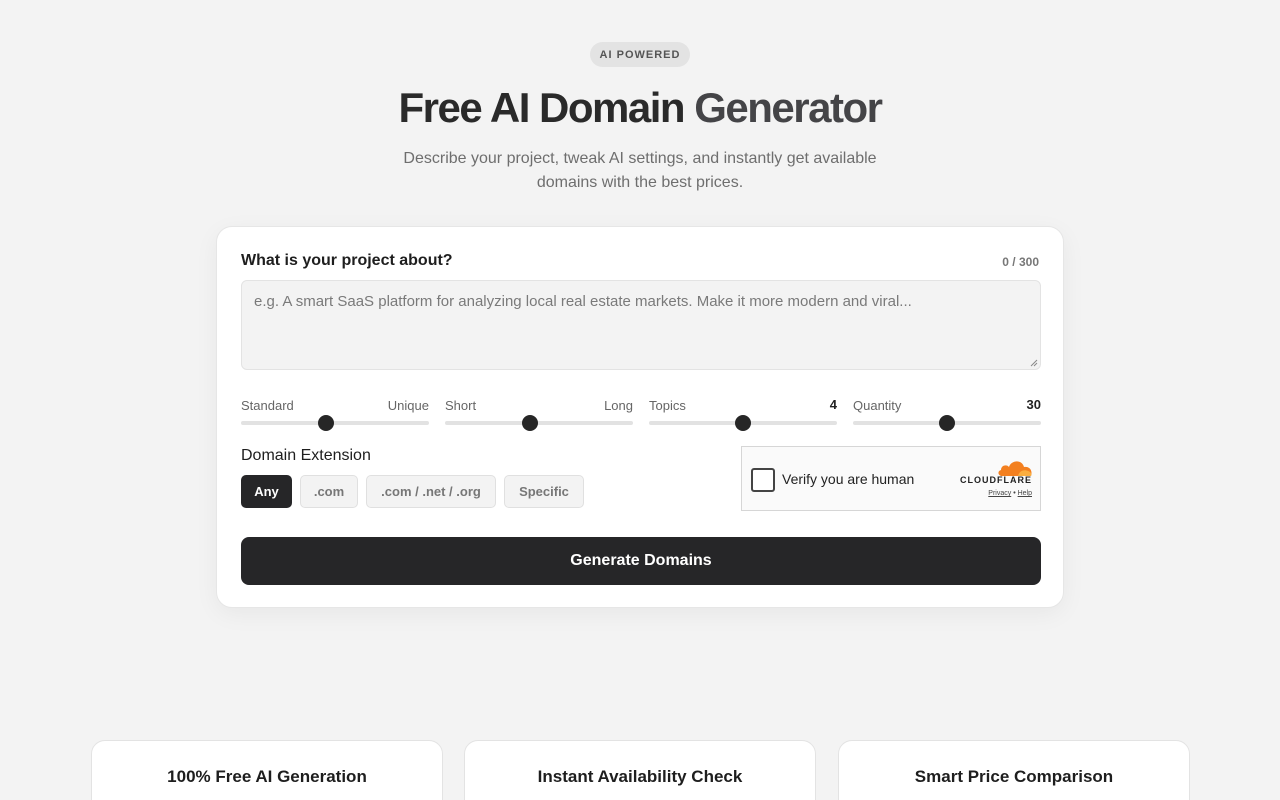 Image resolution: width=1280 pixels, height=800 pixels. Describe the element at coordinates (640, 54) in the screenshot. I see `ai-powered-badge: AI POWERED` at that location.